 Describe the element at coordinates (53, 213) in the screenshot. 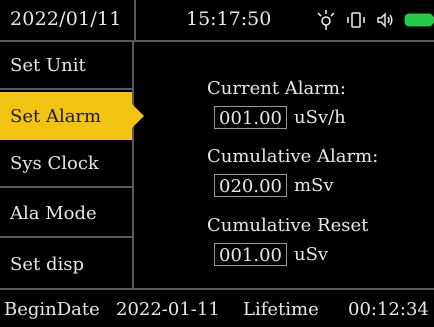

I see `sidebar-item-label: Ala Mode` at that location.